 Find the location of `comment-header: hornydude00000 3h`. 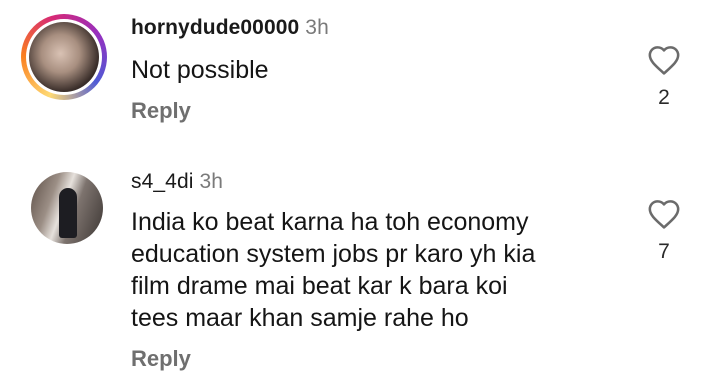

comment-header: hornydude00000 3h is located at coordinates (230, 28).